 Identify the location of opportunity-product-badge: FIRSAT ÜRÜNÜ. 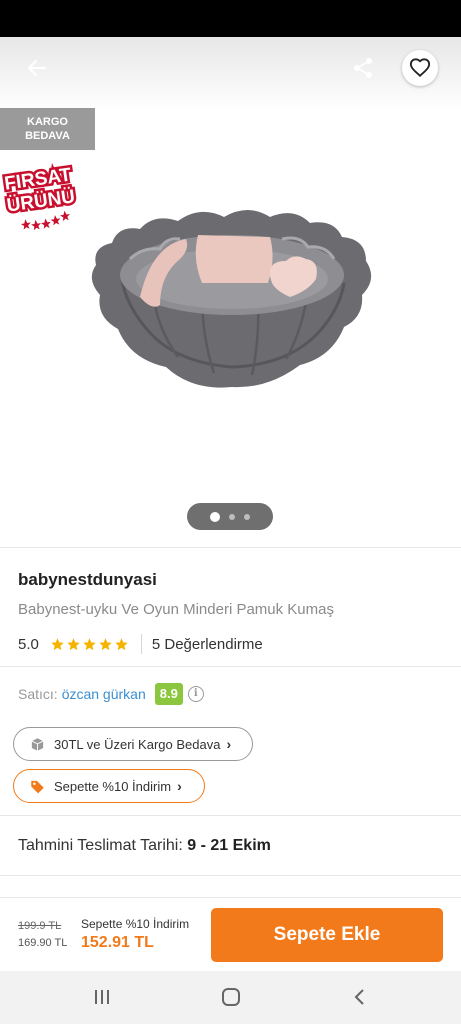
(40, 196).